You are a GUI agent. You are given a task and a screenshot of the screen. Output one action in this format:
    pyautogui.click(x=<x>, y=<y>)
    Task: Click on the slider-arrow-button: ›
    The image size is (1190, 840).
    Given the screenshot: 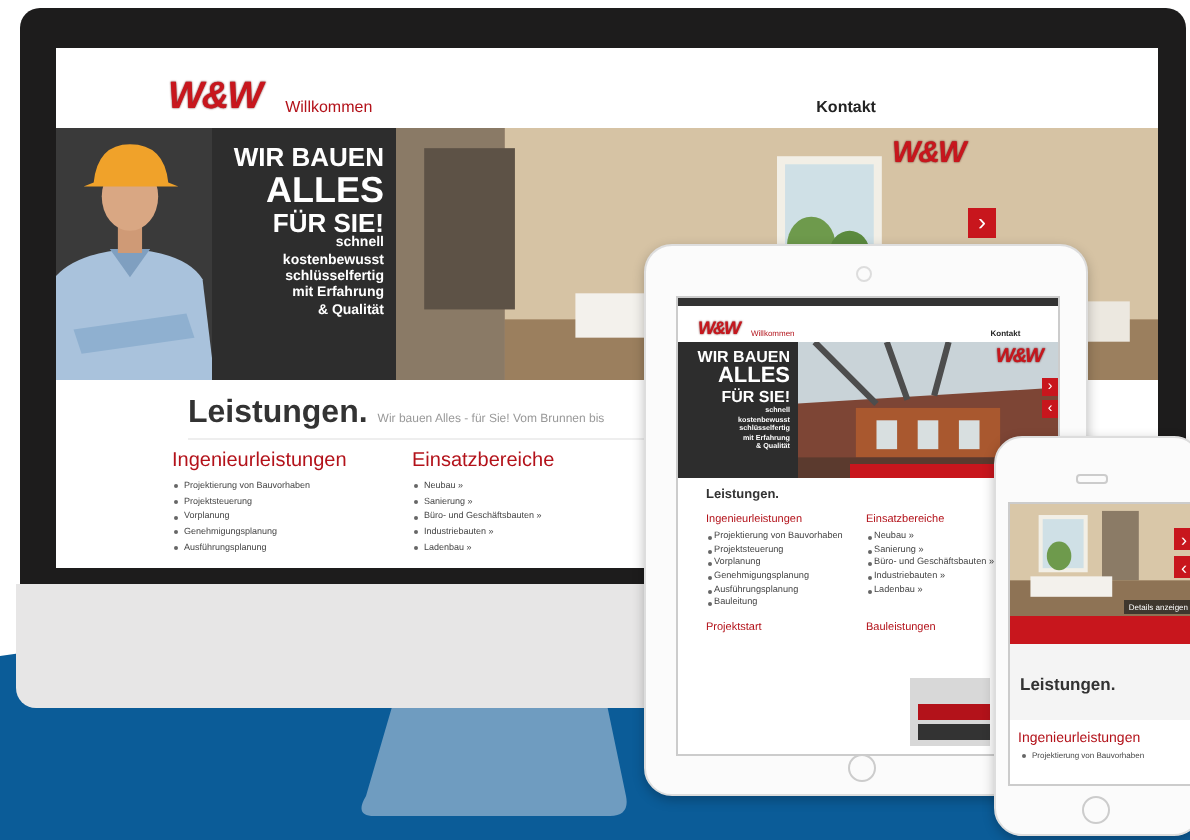 What is the action you would take?
    pyautogui.click(x=1182, y=539)
    